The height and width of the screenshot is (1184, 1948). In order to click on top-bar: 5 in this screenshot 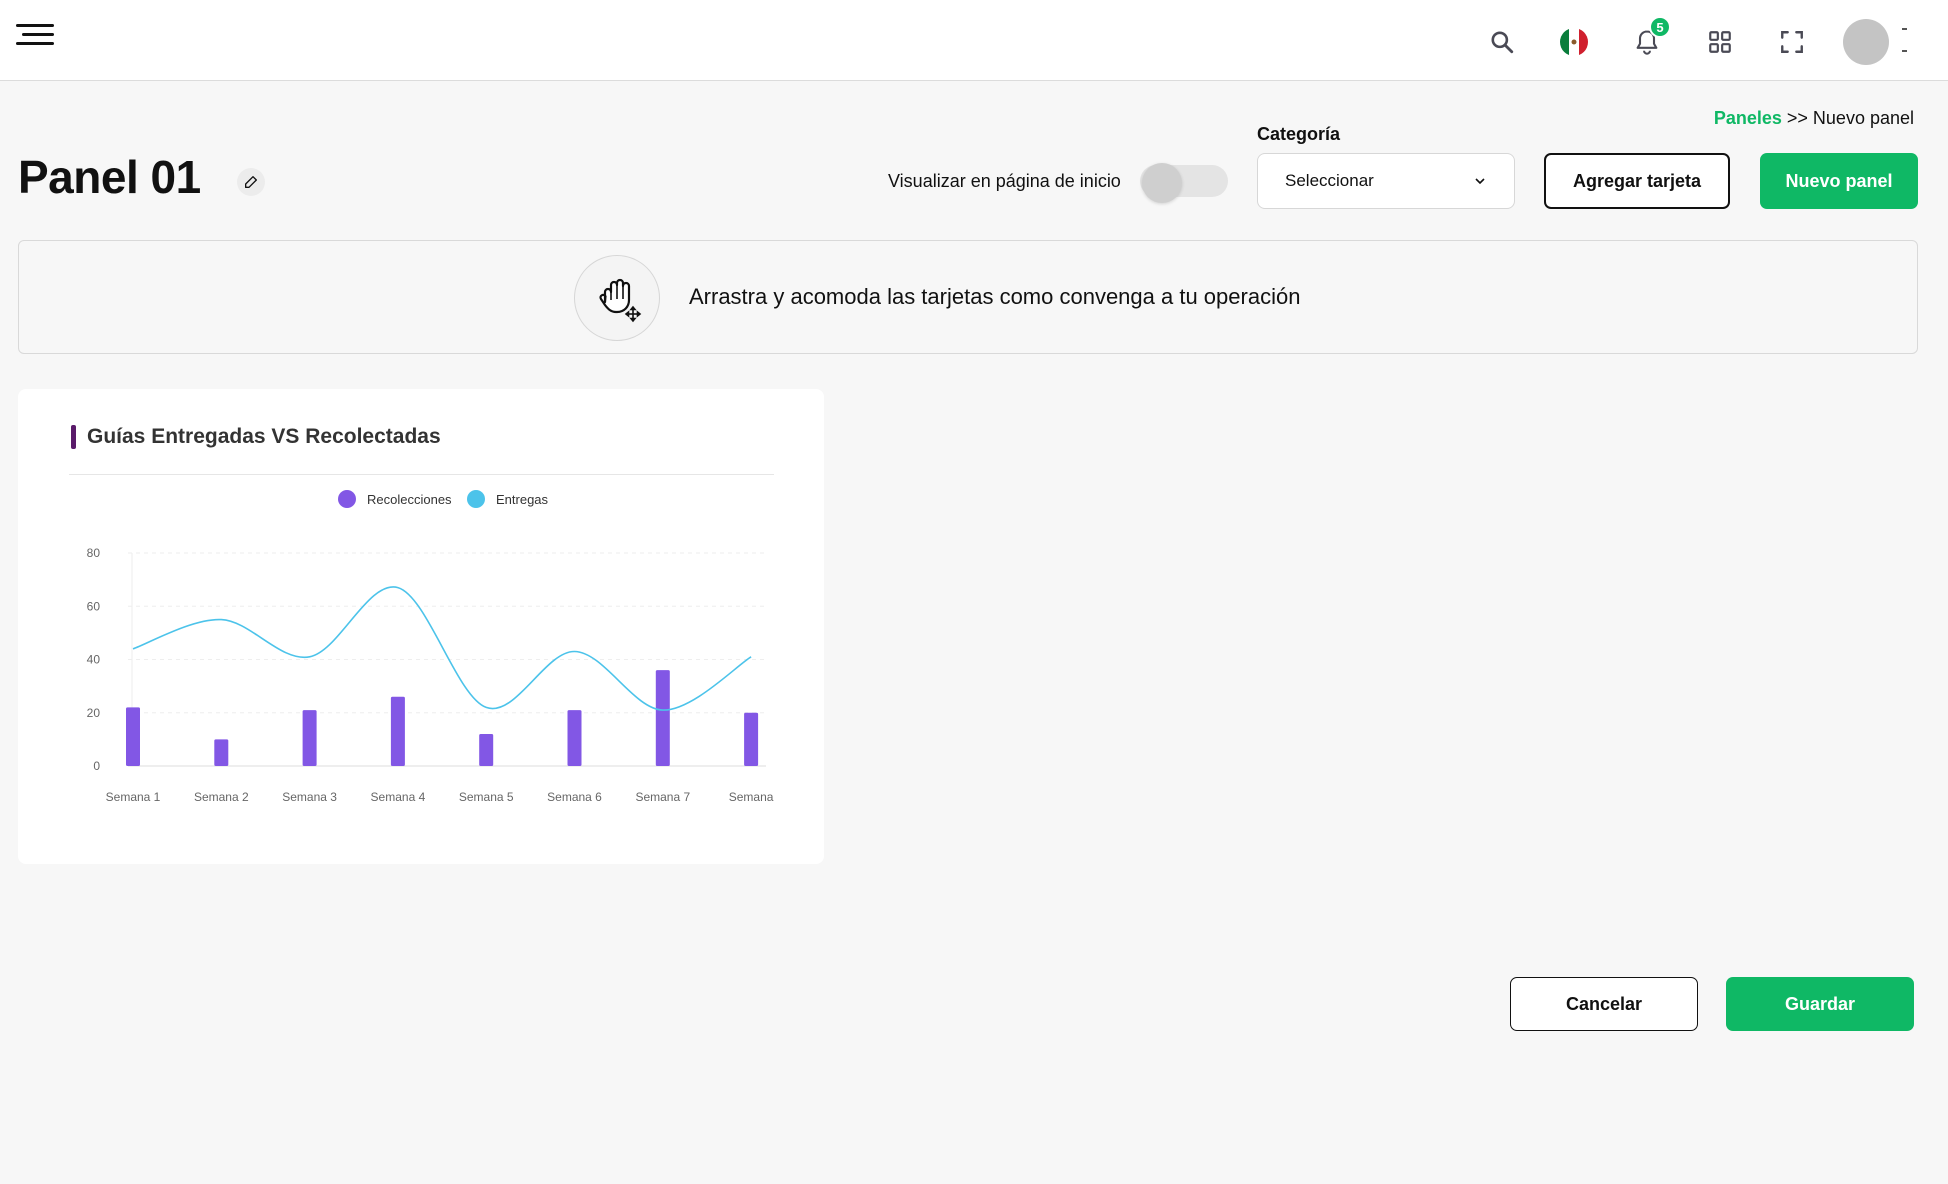, I will do `click(974, 40)`.